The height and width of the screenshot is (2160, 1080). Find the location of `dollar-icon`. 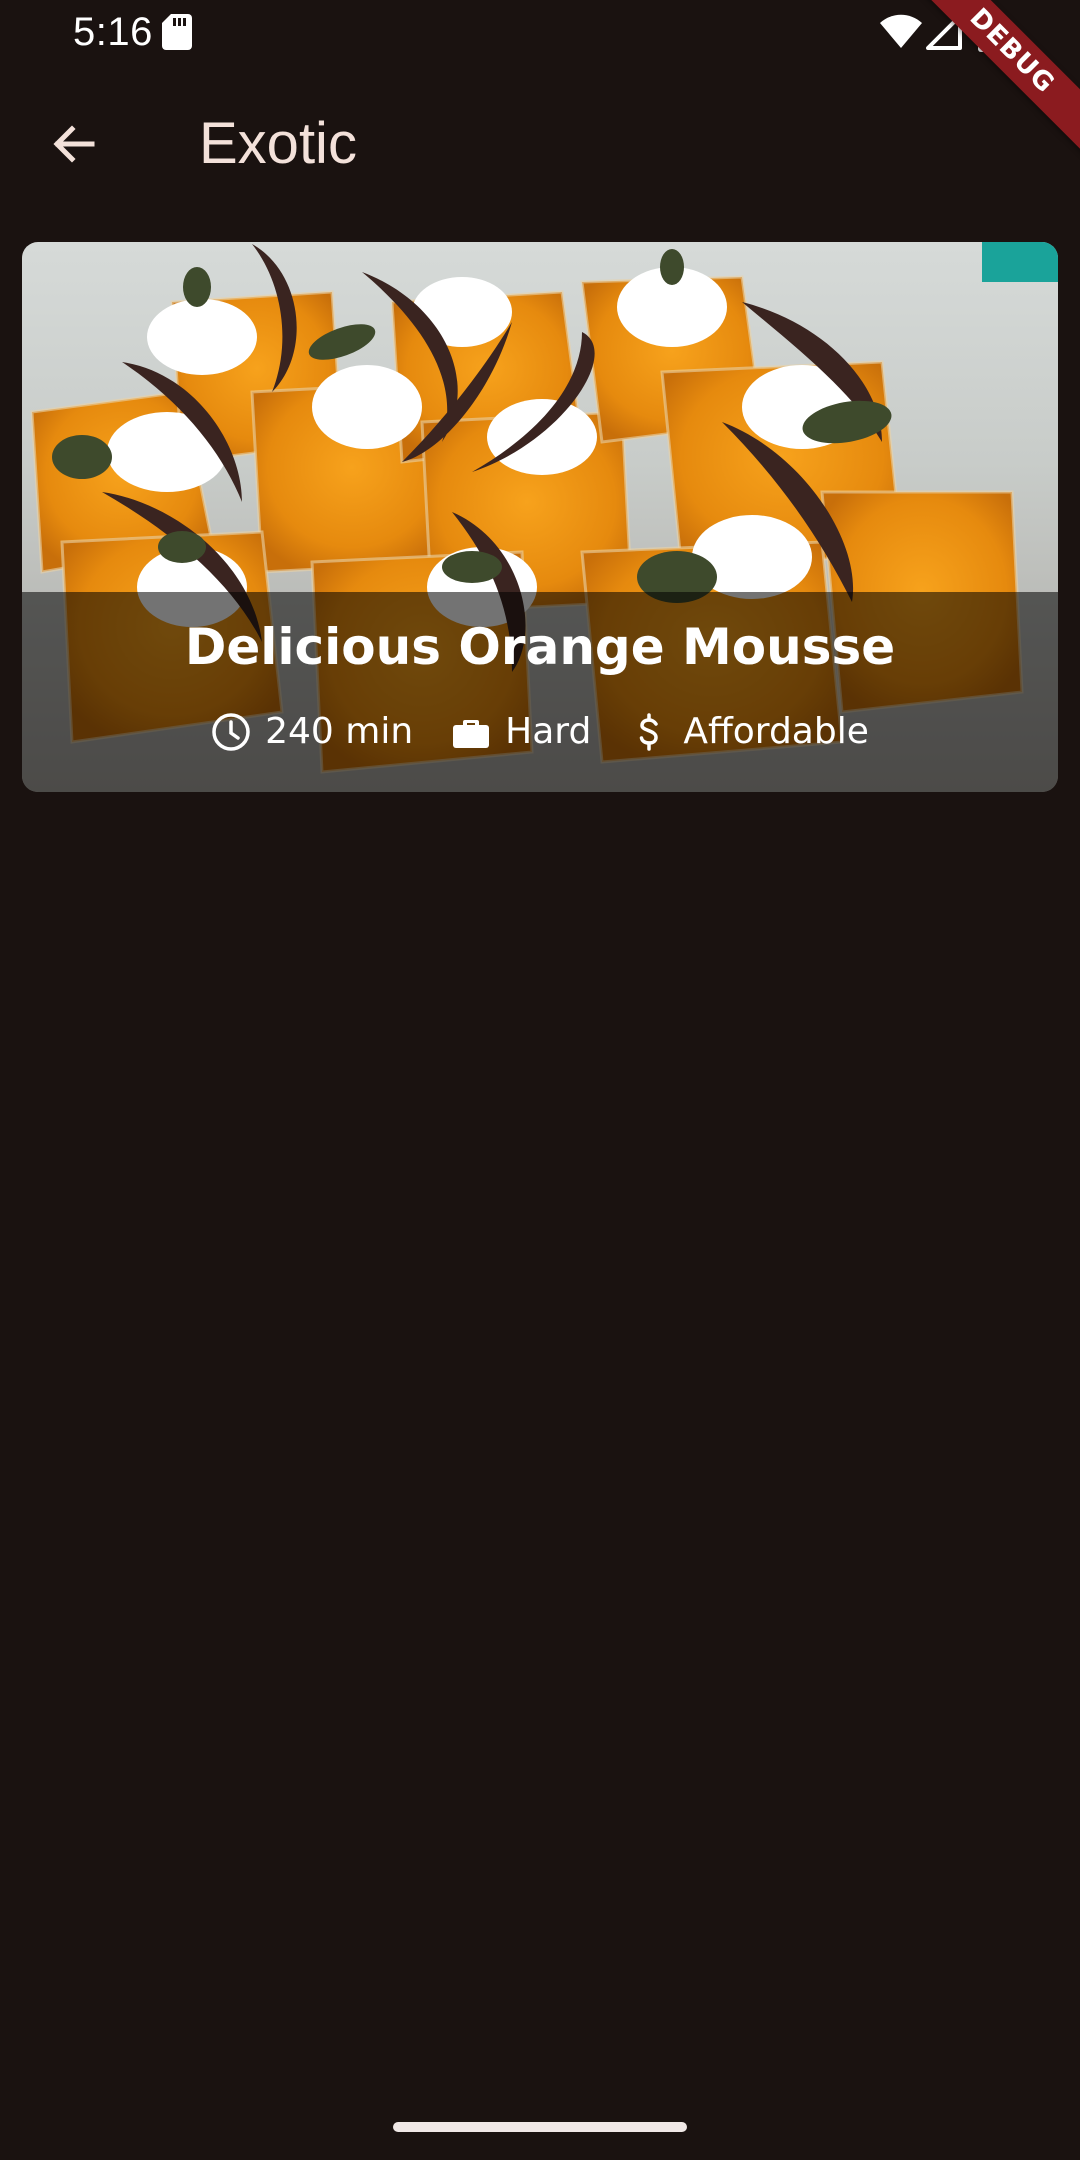

dollar-icon is located at coordinates (649, 732).